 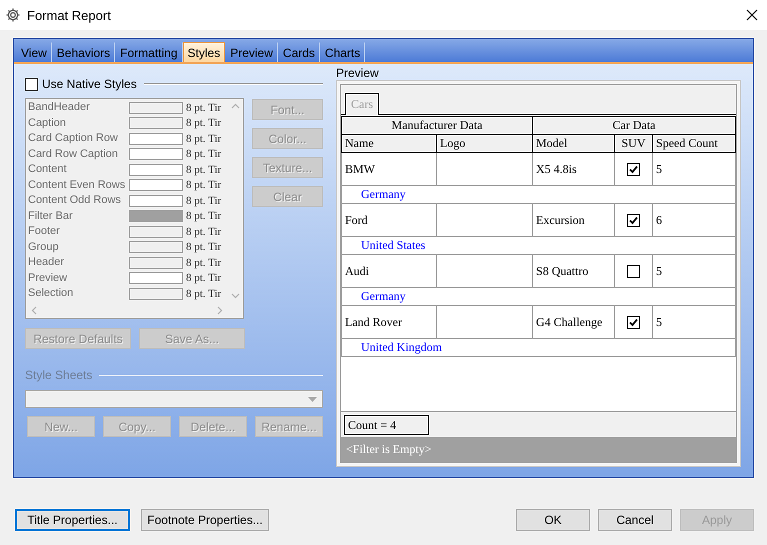 What do you see at coordinates (539, 245) in the screenshot?
I see `group-row: United States` at bounding box center [539, 245].